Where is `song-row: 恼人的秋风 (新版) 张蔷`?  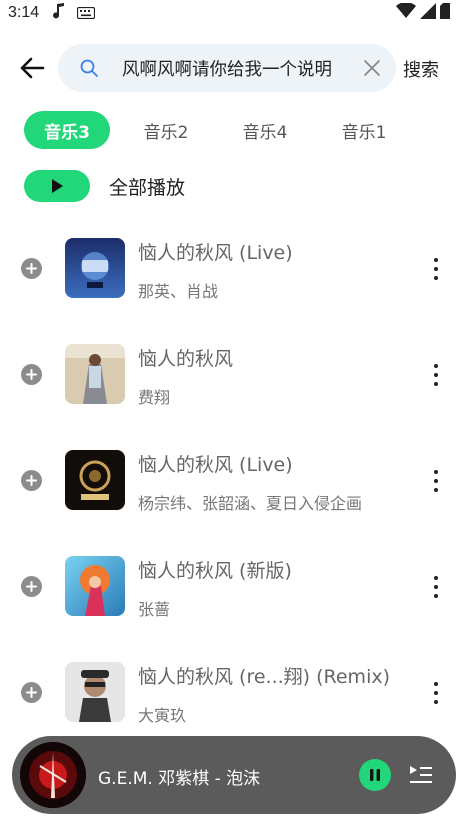 song-row: 恼人的秋风 (新版) 张蔷 is located at coordinates (229, 597).